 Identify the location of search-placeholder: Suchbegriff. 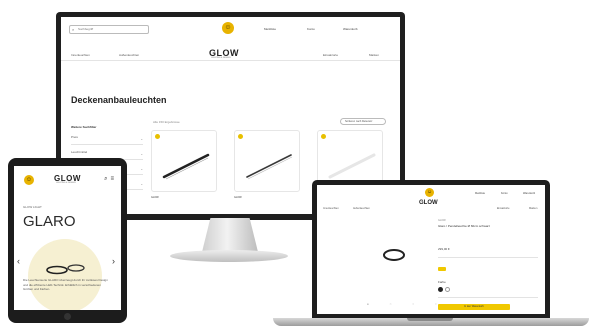
(86, 29).